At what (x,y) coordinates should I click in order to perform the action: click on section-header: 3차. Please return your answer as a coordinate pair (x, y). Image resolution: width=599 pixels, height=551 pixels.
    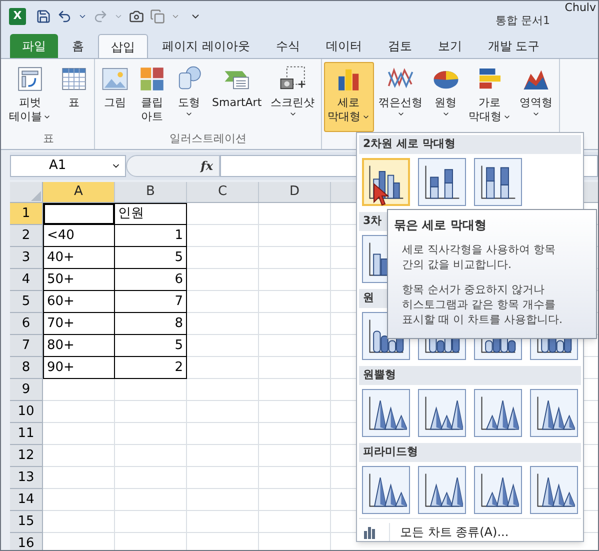
    Looking at the image, I should click on (372, 221).